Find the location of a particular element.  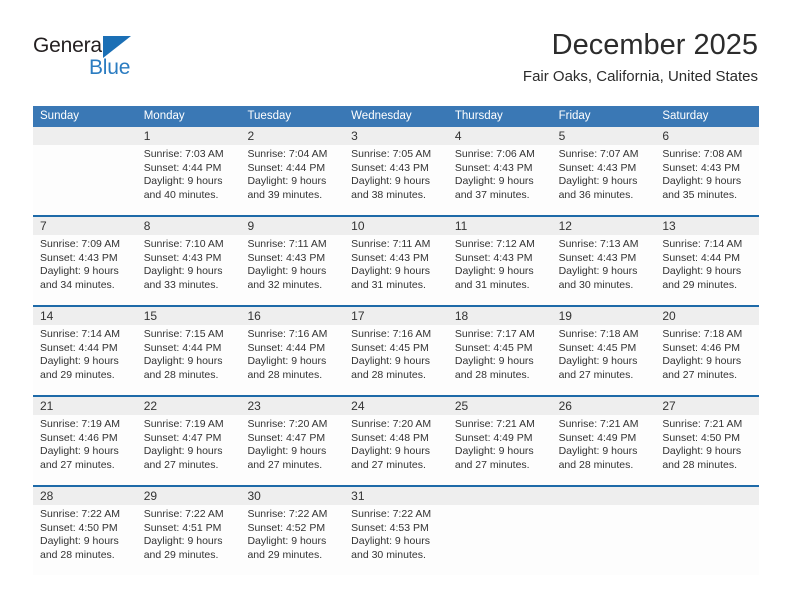

day-daylight-text: and 39 minutes. is located at coordinates (285, 194).